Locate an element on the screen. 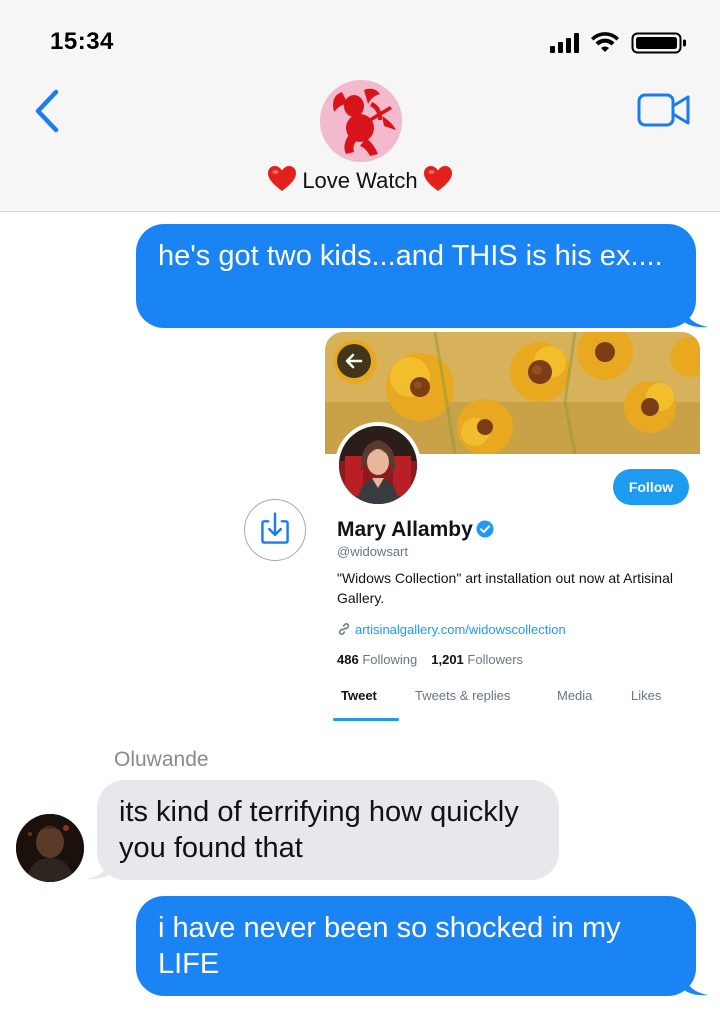 This screenshot has height=1010, width=720. tab-tweet: Tweet is located at coordinates (359, 695).